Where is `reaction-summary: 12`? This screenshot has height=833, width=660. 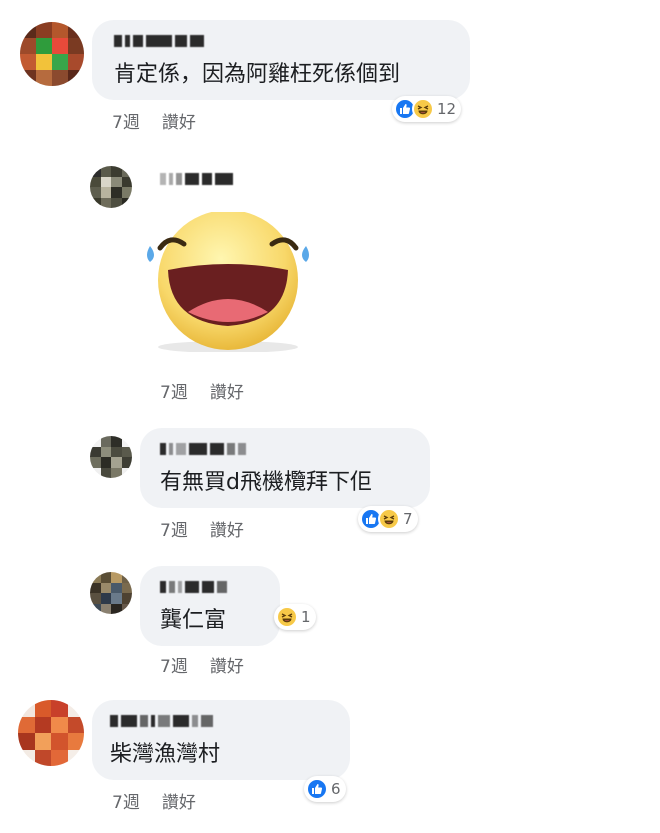 reaction-summary: 12 is located at coordinates (427, 109).